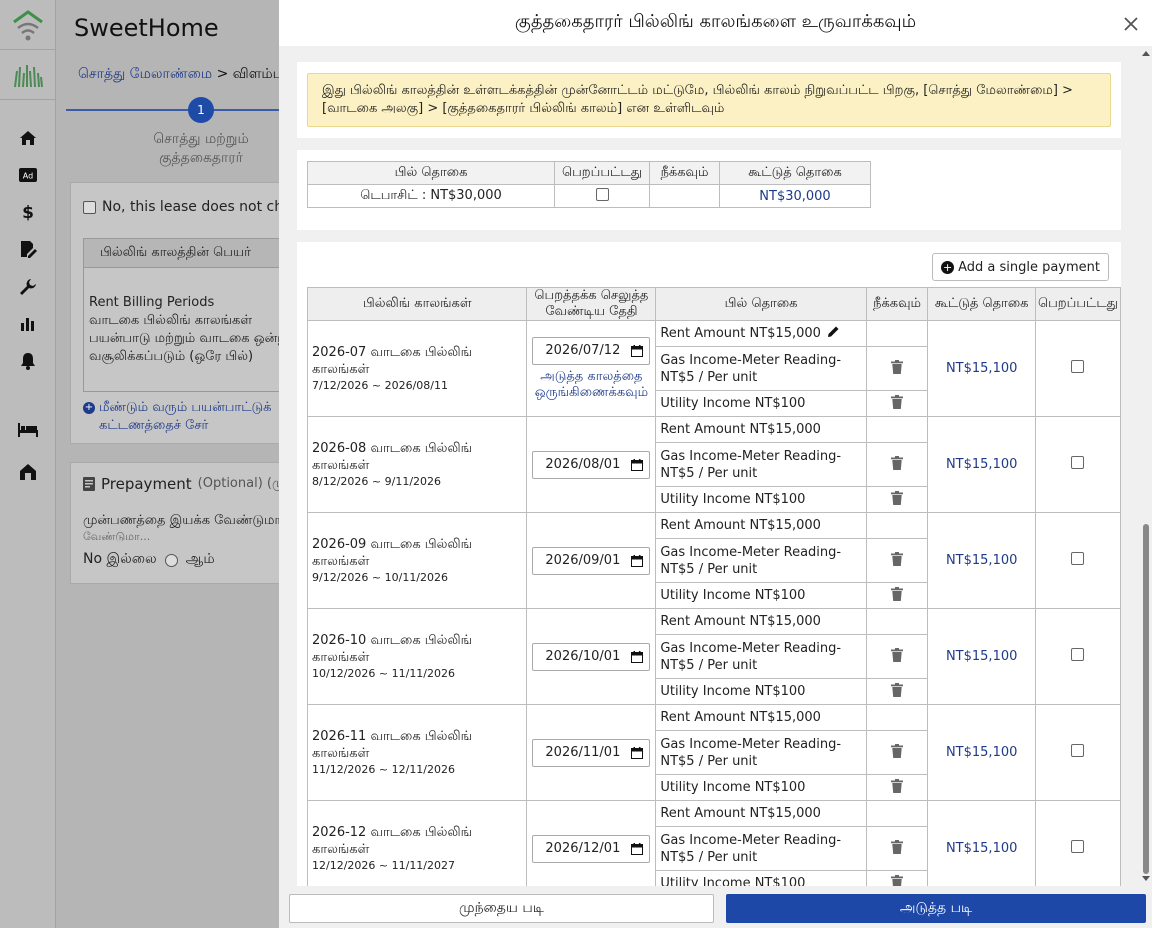 The width and height of the screenshot is (1152, 928). I want to click on nav-ad: Ad, so click(28, 175).